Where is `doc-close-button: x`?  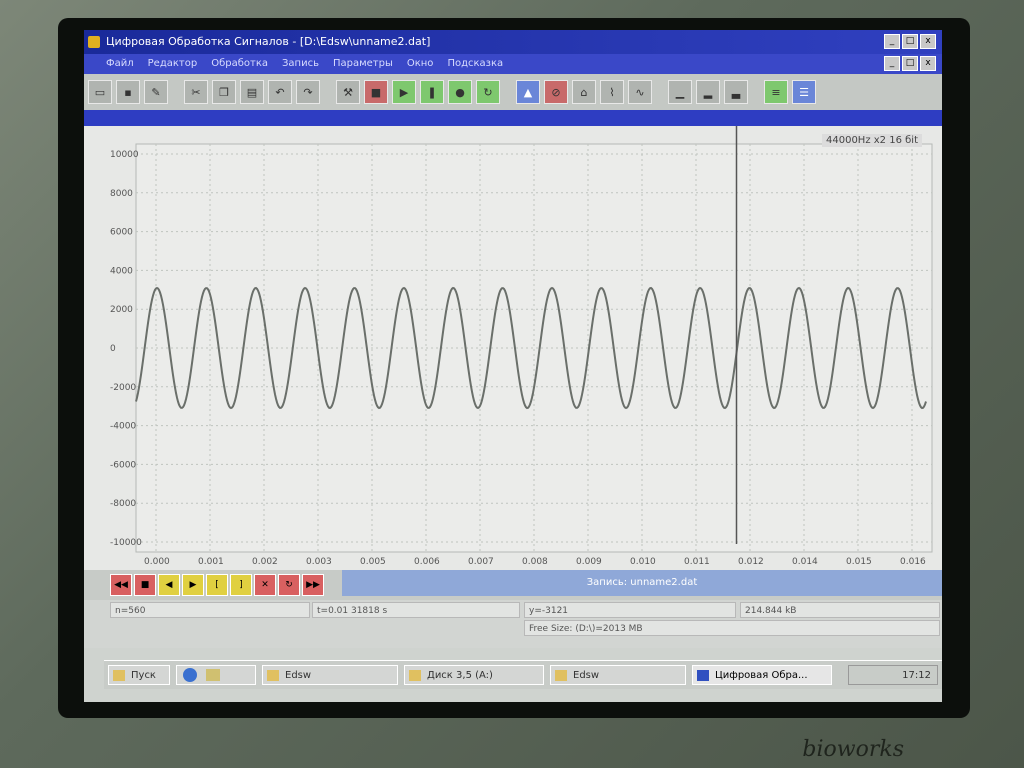 doc-close-button: x is located at coordinates (928, 63).